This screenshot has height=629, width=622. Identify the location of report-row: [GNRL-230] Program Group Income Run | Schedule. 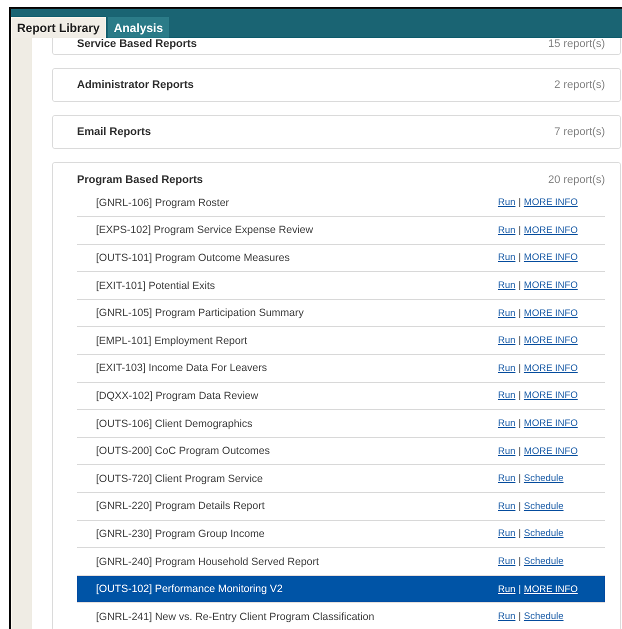
(341, 534).